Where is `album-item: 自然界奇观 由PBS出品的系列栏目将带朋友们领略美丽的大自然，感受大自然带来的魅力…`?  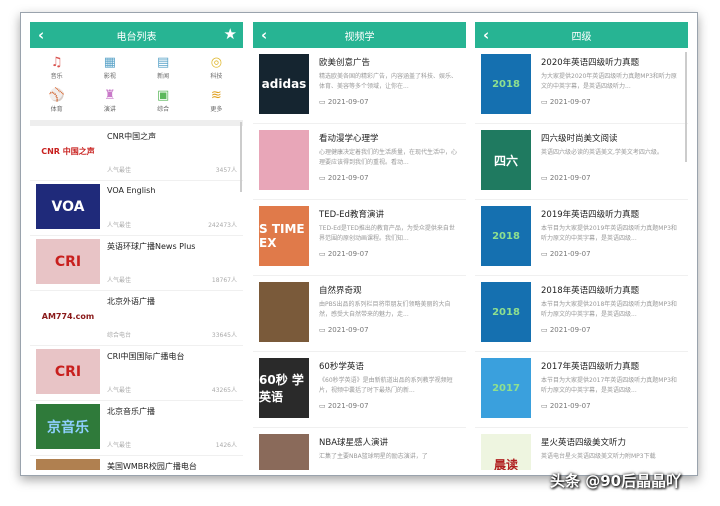 album-item: 自然界奇观 由PBS出品的系列栏目将带朋友们领略美丽的大自然，感受大自然带来的魅力… is located at coordinates (359, 314).